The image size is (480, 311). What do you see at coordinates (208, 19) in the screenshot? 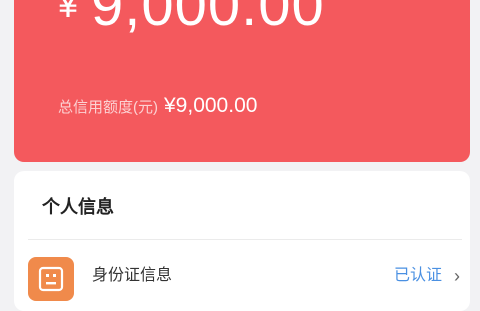
I see `available-credit-value: 9,000.00` at bounding box center [208, 19].